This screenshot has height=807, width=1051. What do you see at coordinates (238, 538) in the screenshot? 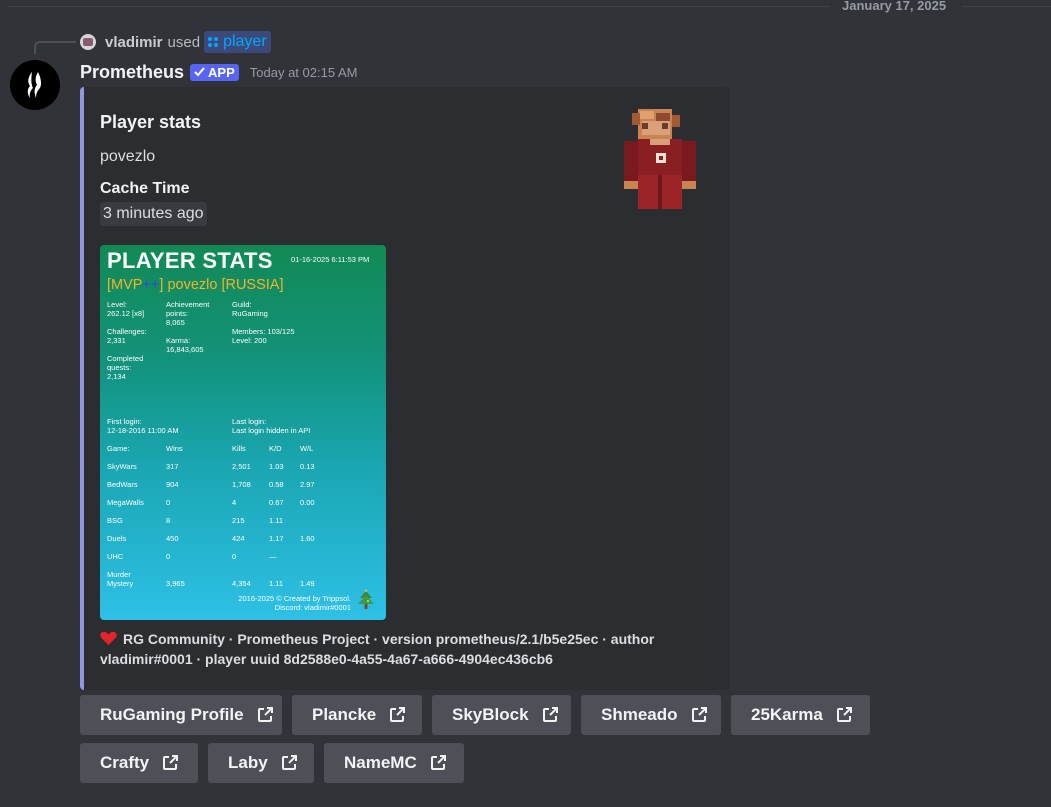
I see `games-table-cell: 424` at bounding box center [238, 538].